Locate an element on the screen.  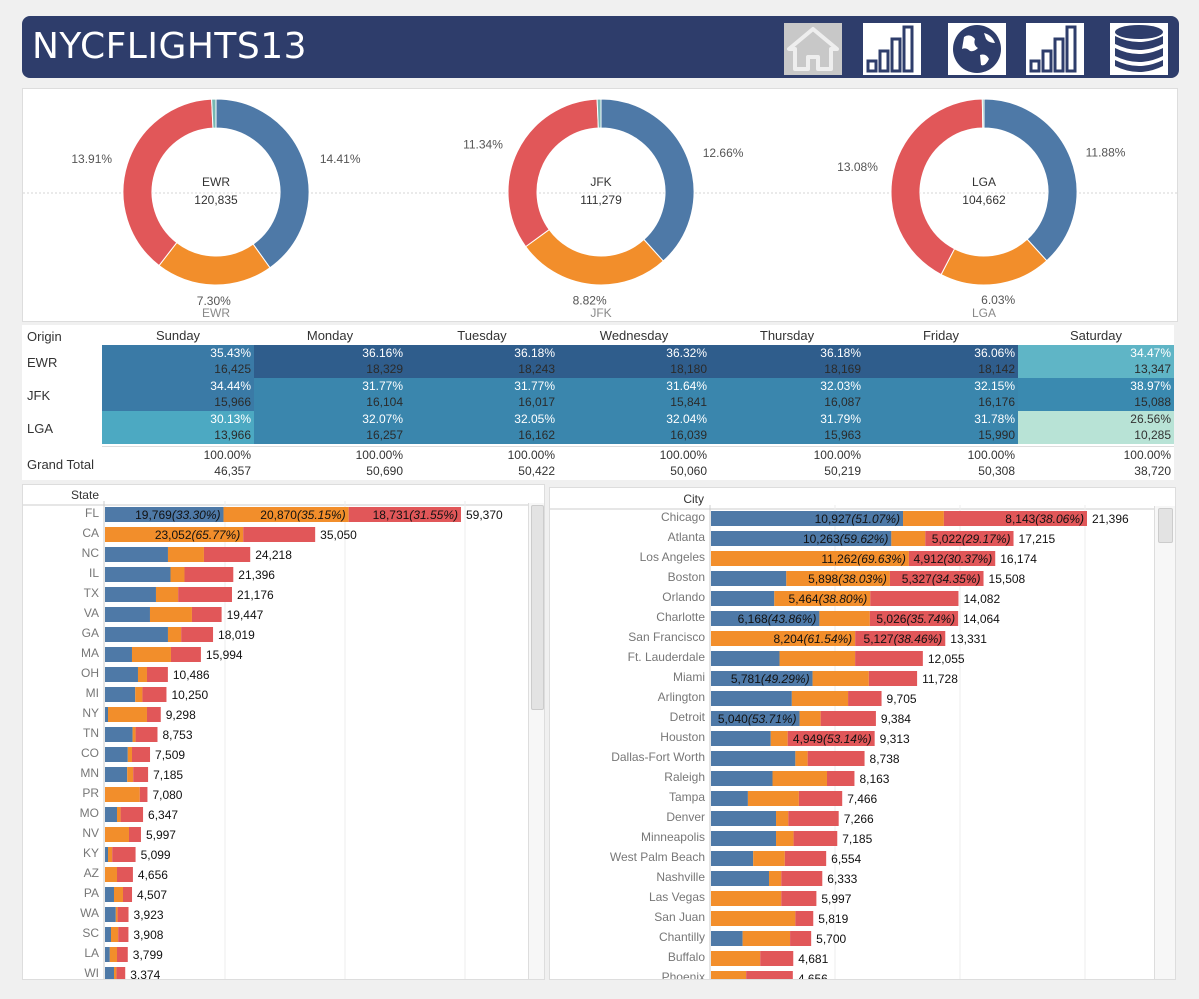
state-scrollbar is located at coordinates (536, 741).